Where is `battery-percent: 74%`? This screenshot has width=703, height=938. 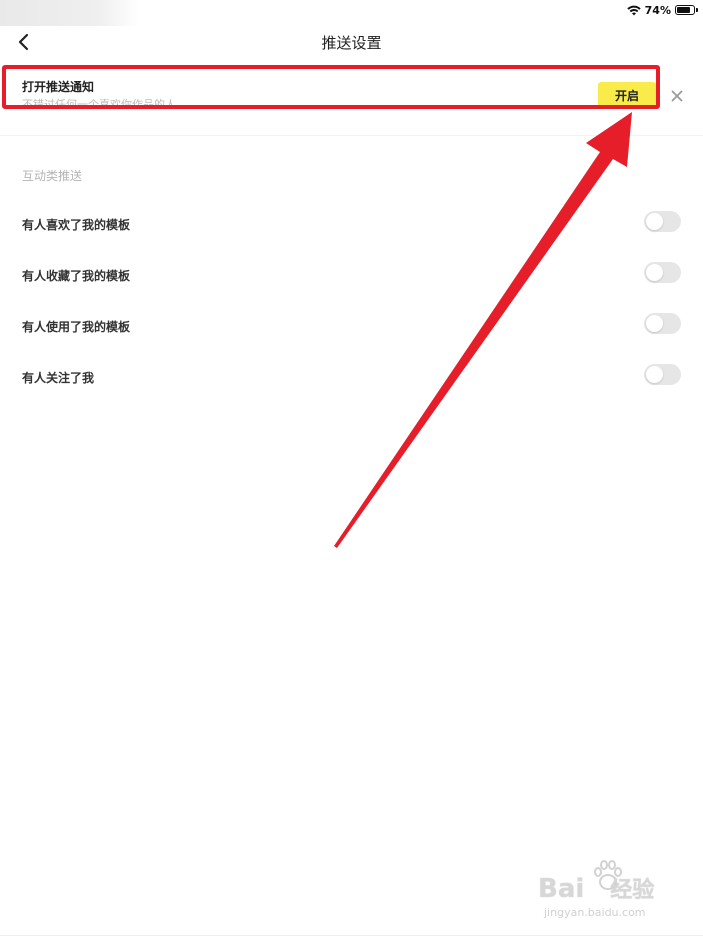
battery-percent: 74% is located at coordinates (657, 10).